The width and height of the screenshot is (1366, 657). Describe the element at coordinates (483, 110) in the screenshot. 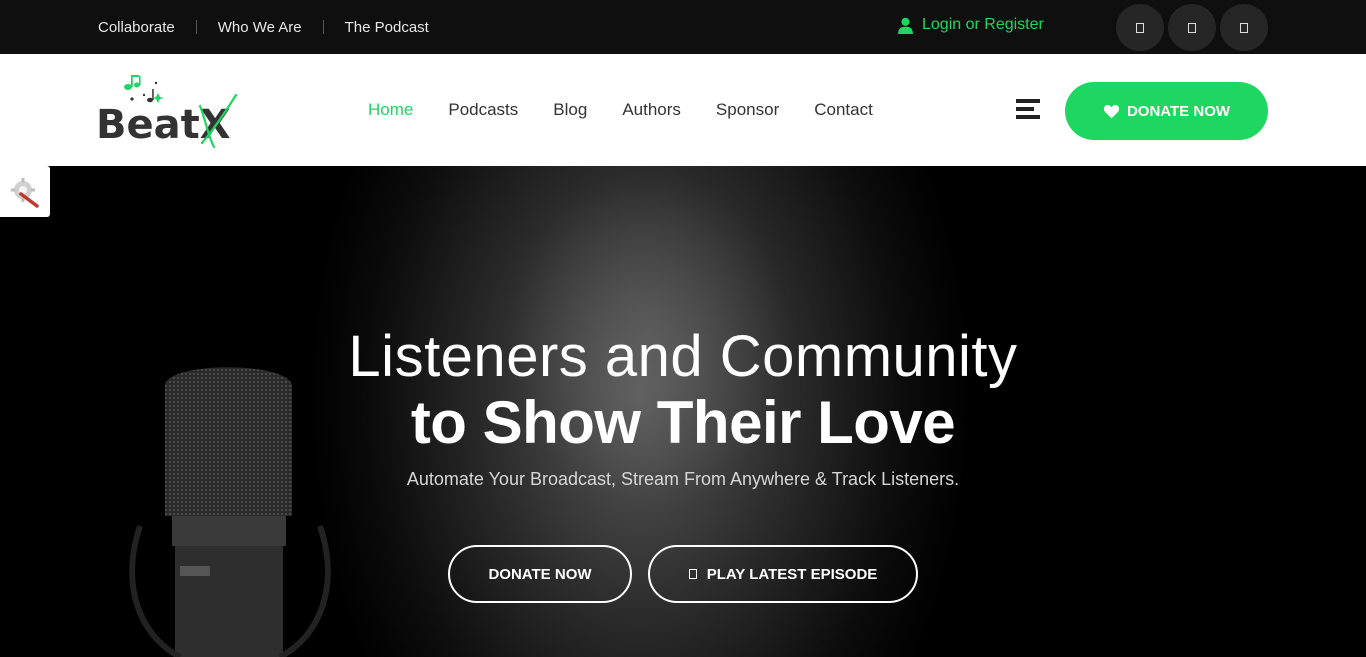

I see `nav-podcasts: Podcasts` at that location.